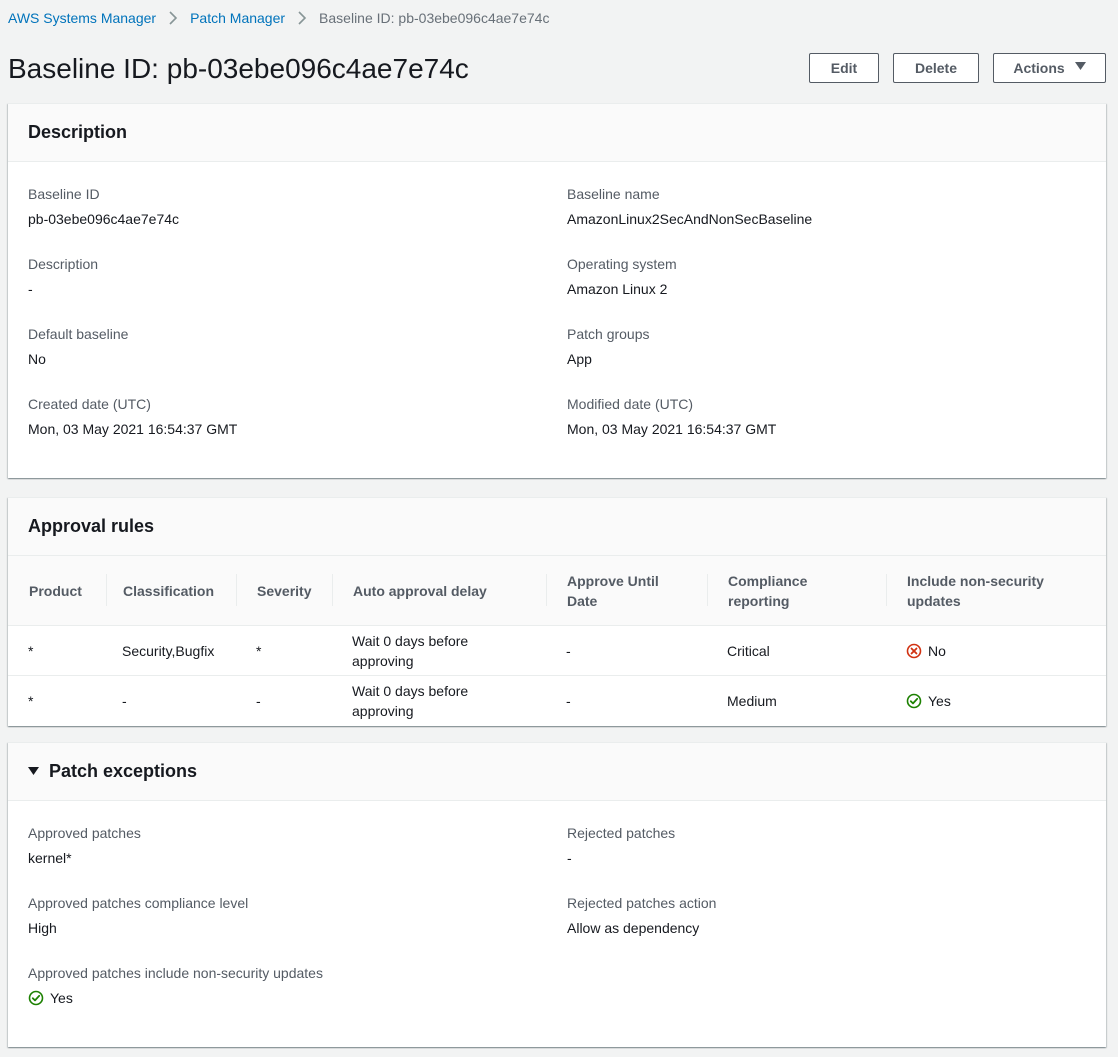  Describe the element at coordinates (579, 359) in the screenshot. I see `patch-groups-value: App` at that location.